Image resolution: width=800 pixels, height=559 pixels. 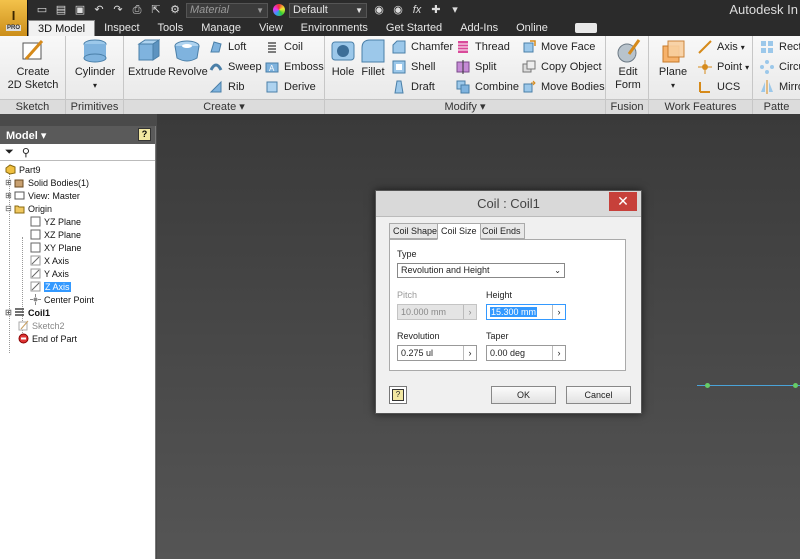 I want to click on tree-item-view-master: ⊞ View: Master, so click(x=42, y=195).